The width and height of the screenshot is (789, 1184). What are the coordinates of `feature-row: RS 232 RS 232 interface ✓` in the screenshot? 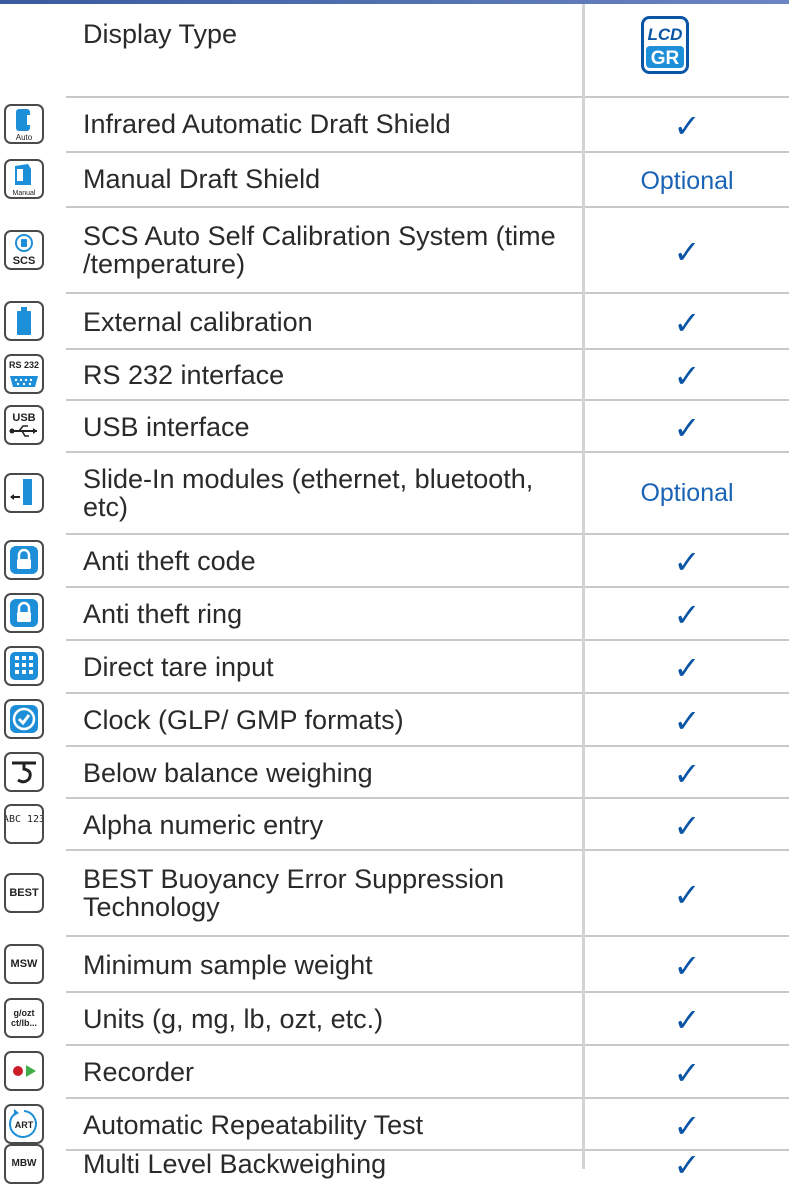 It's located at (394, 375).